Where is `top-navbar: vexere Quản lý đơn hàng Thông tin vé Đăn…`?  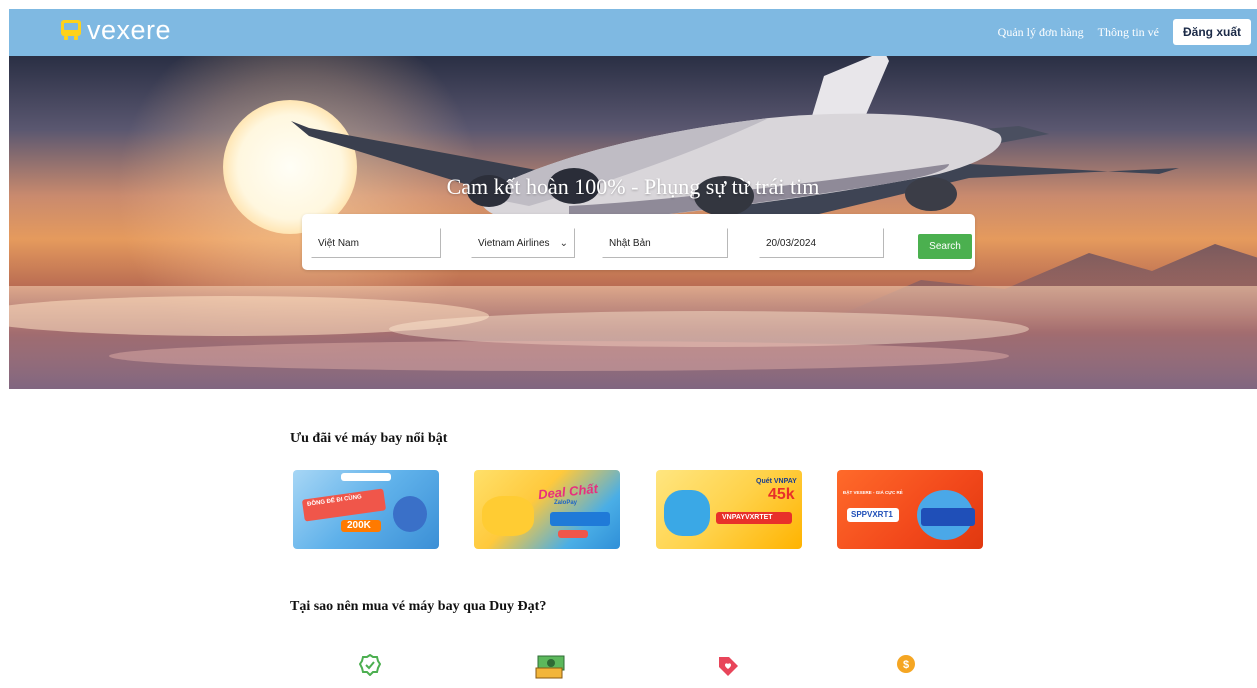
top-navbar: vexere Quản lý đơn hàng Thông tin vé Đăn… is located at coordinates (633, 32).